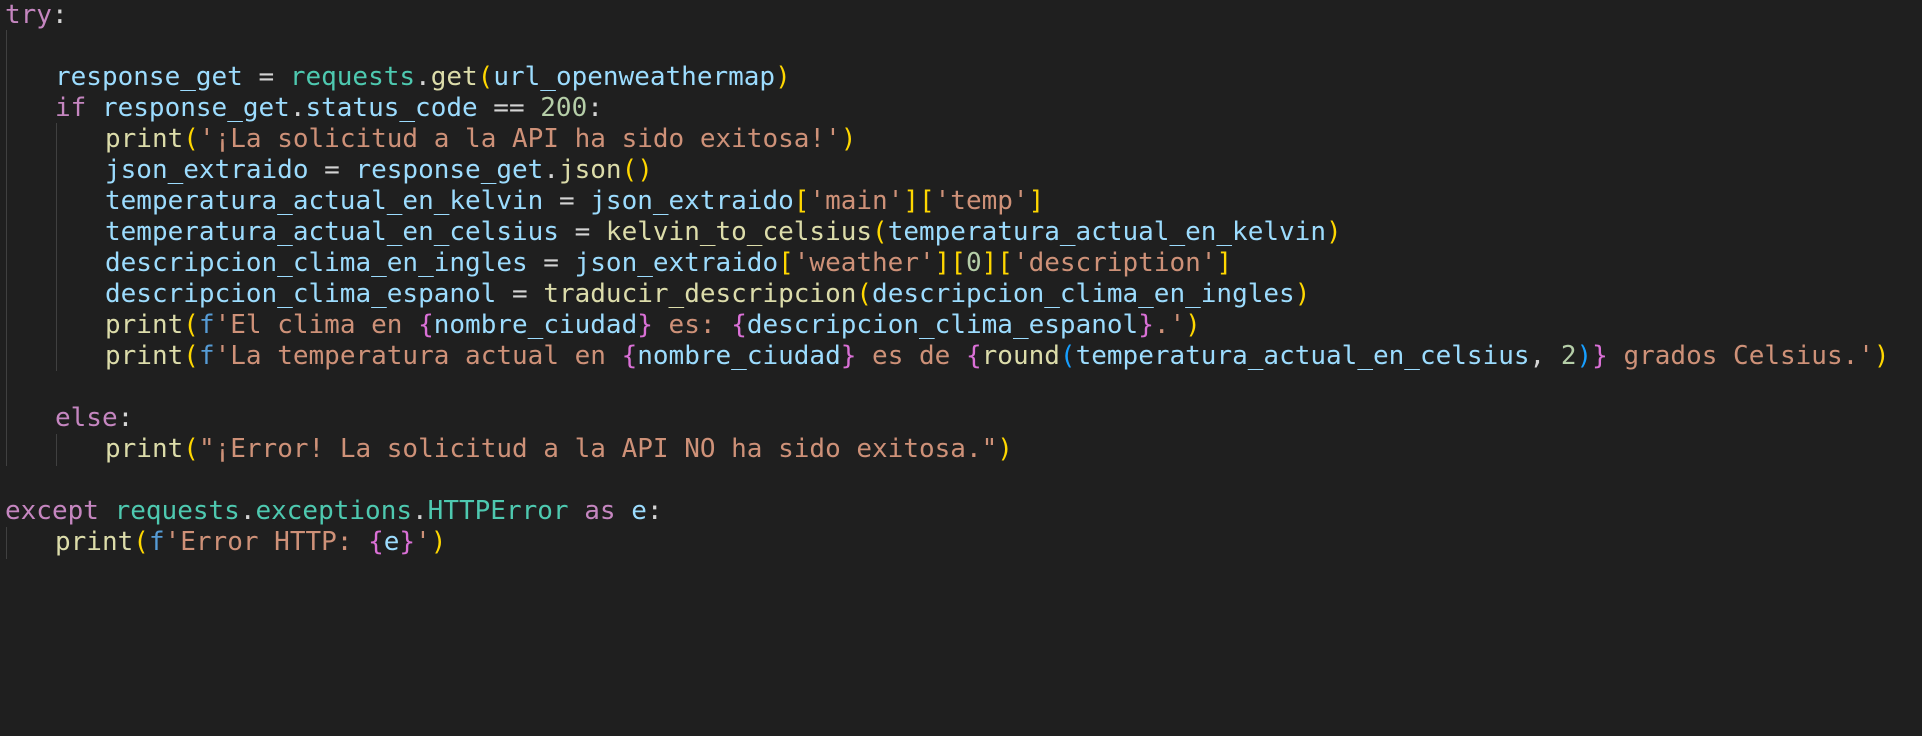 Image resolution: width=1922 pixels, height=736 pixels. I want to click on code-token: 200, so click(564, 108).